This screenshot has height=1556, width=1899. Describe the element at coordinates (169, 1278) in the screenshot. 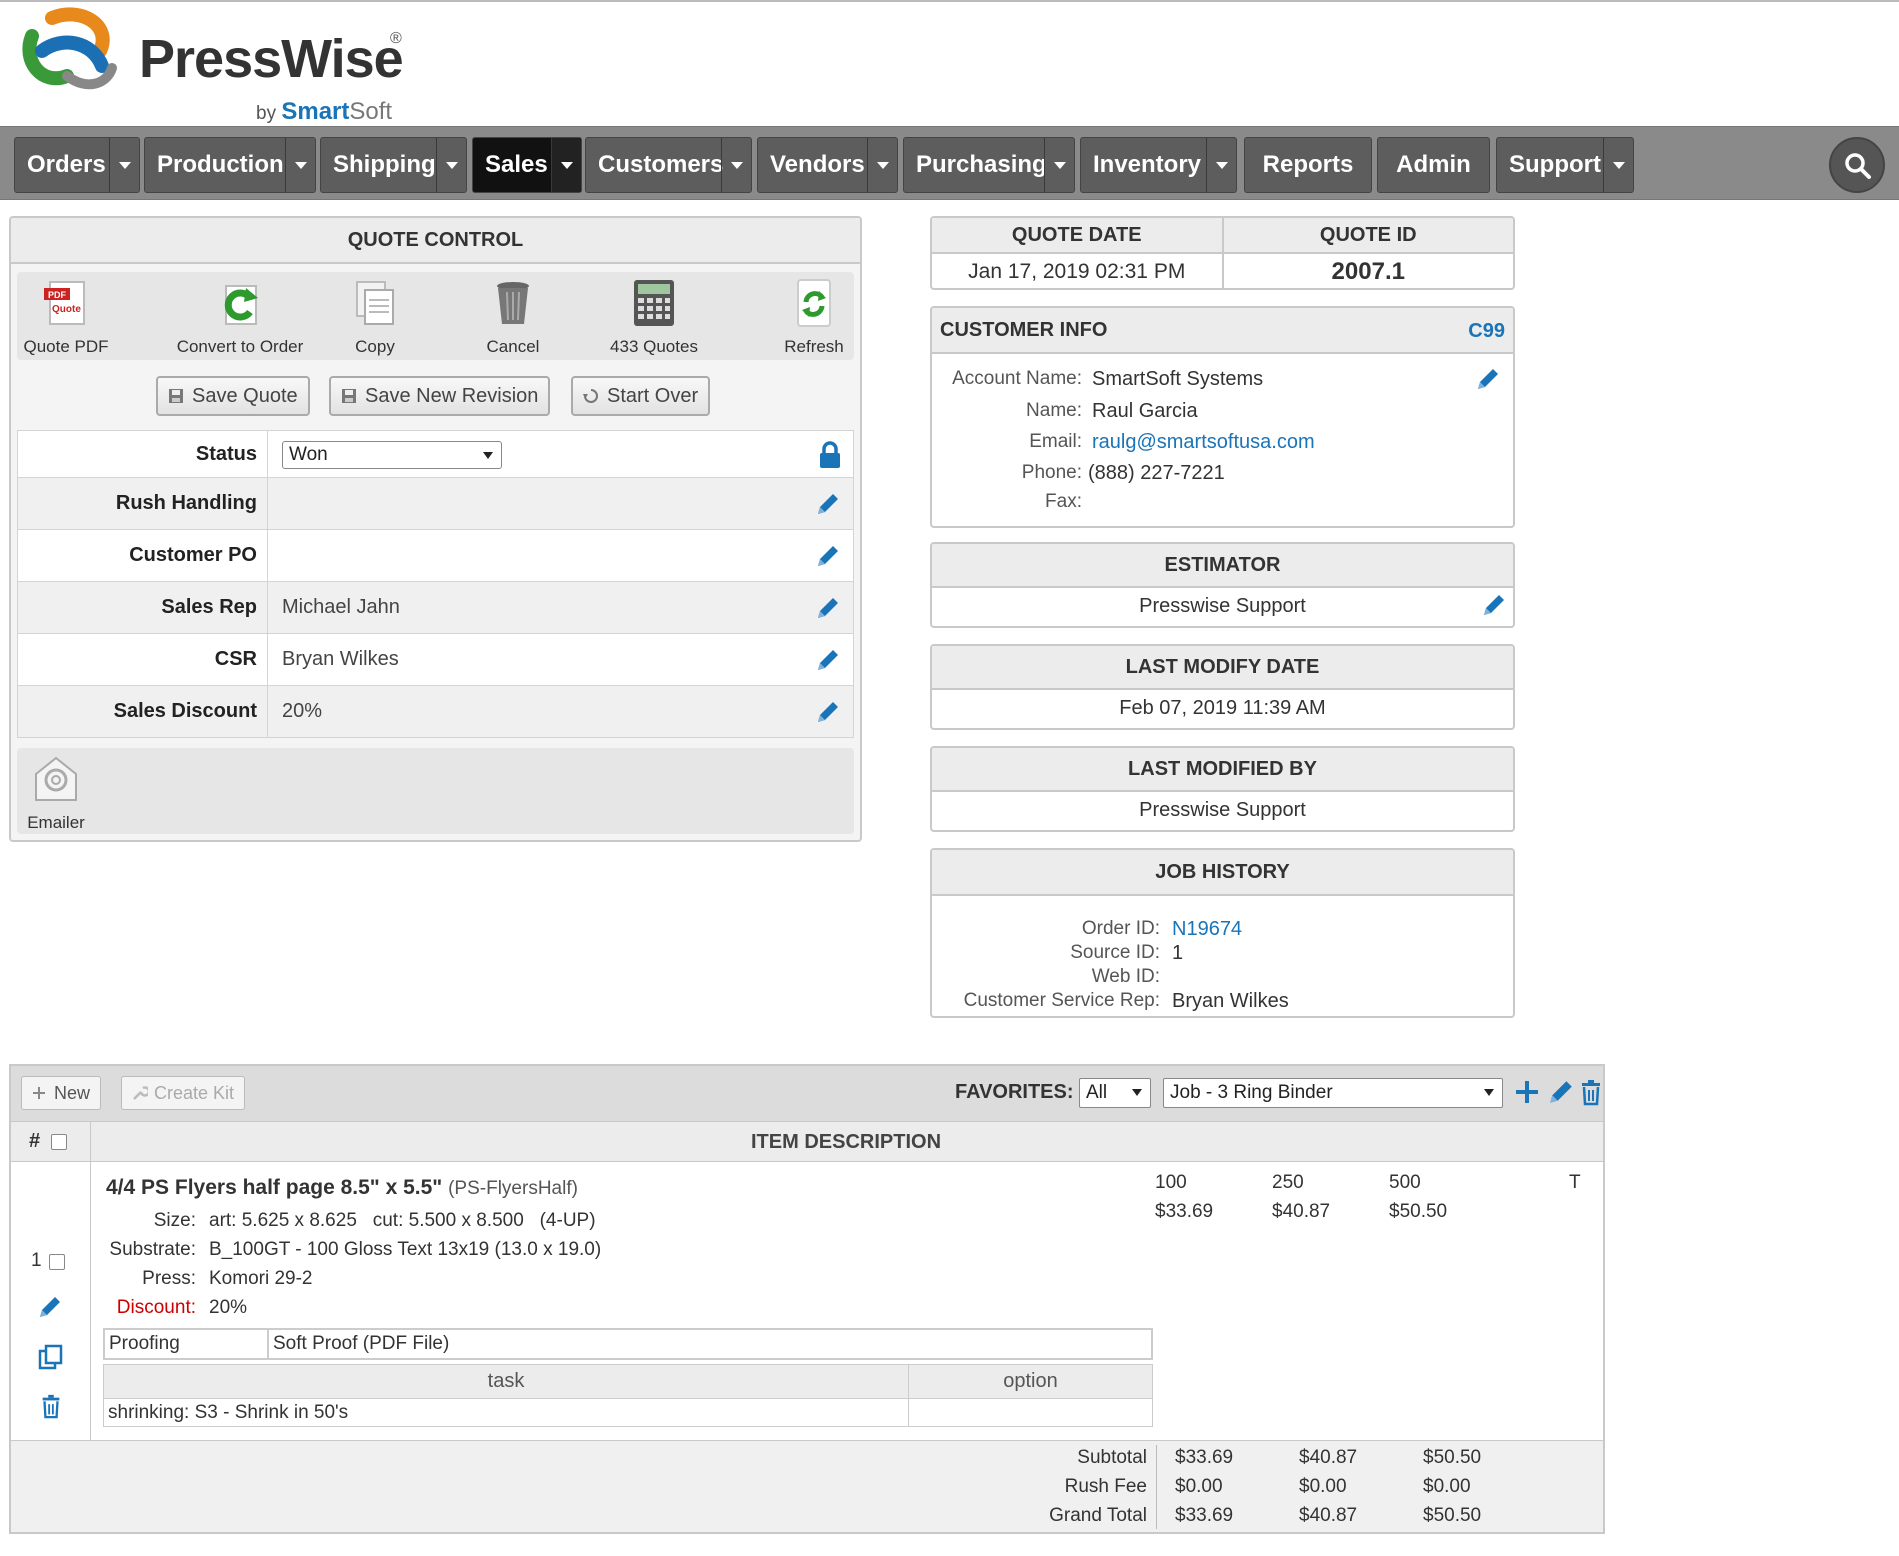

I see `press-label: Press:` at that location.